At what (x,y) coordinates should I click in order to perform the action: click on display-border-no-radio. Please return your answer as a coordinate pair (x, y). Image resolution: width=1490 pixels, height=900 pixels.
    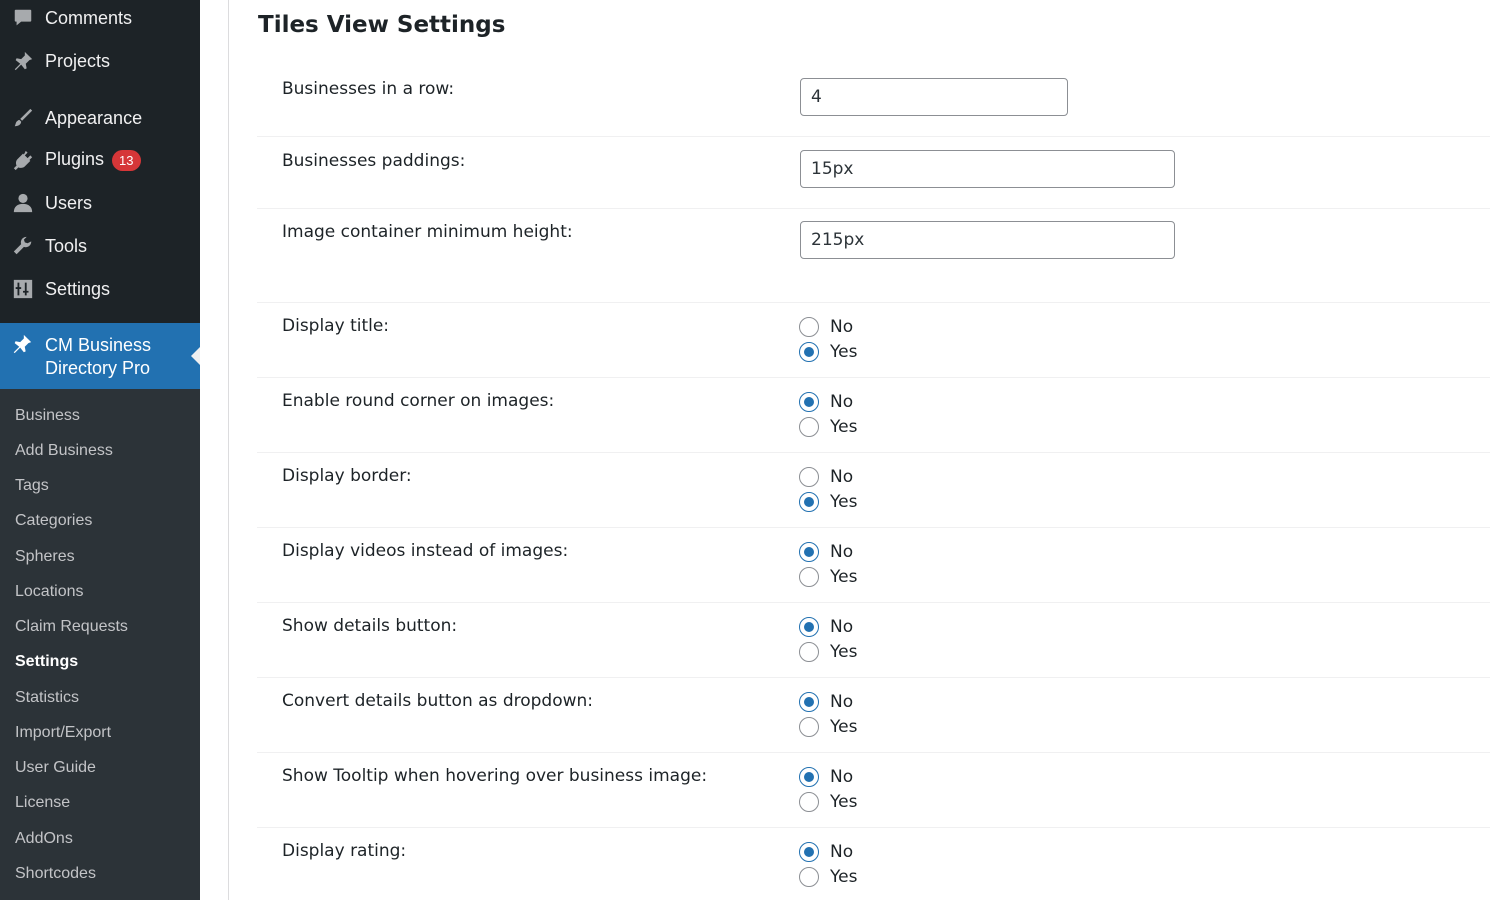
    Looking at the image, I should click on (809, 477).